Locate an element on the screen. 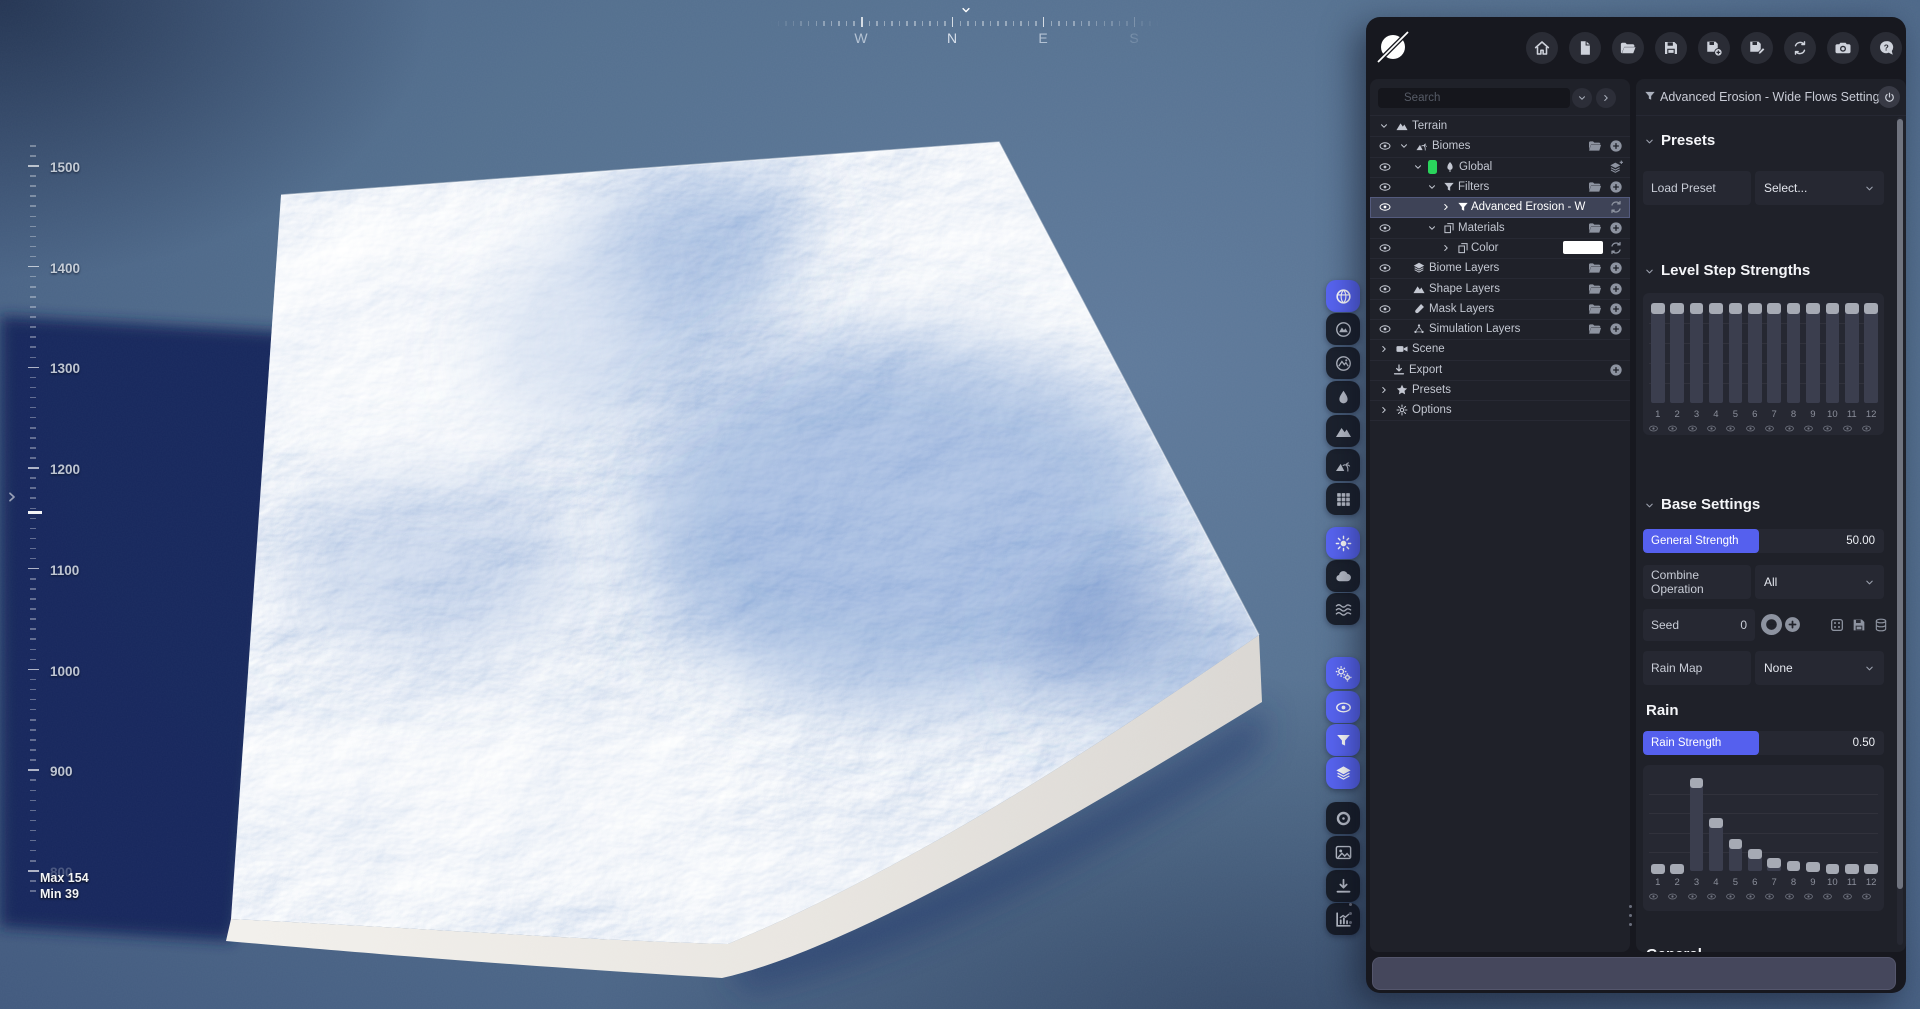  tree-row-global: Global is located at coordinates (1500, 167).